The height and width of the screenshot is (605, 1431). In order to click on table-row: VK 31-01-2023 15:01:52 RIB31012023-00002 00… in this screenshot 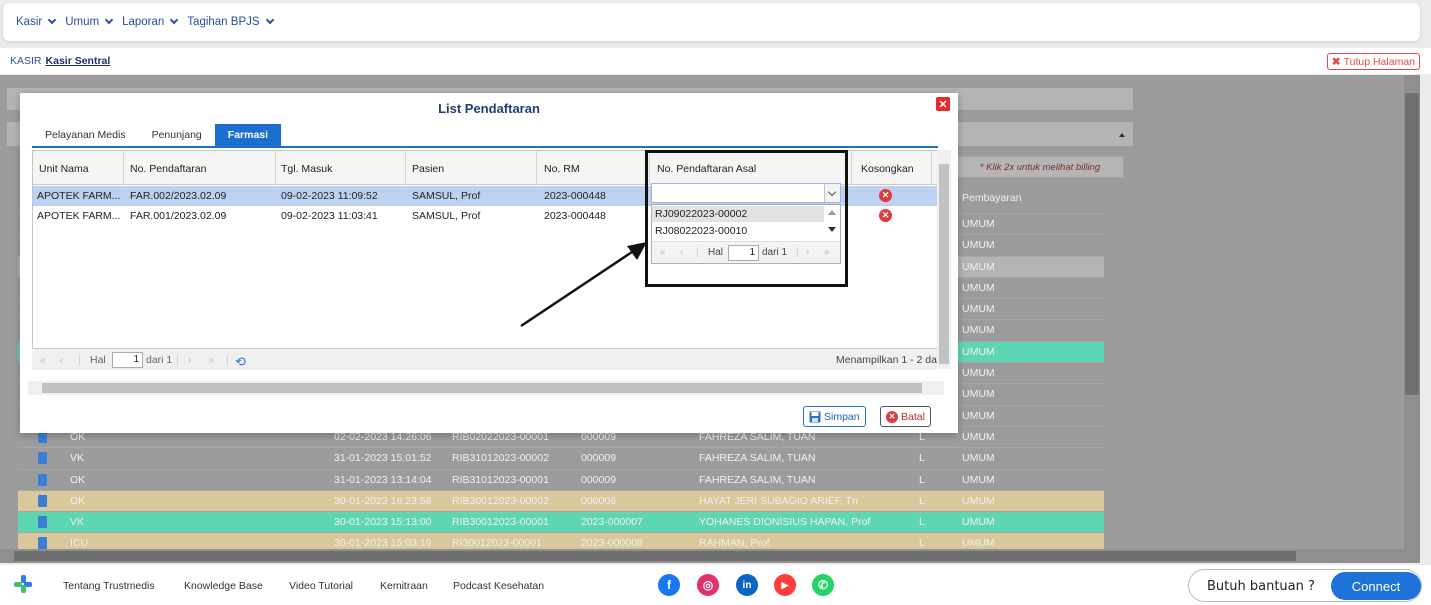, I will do `click(561, 459)`.